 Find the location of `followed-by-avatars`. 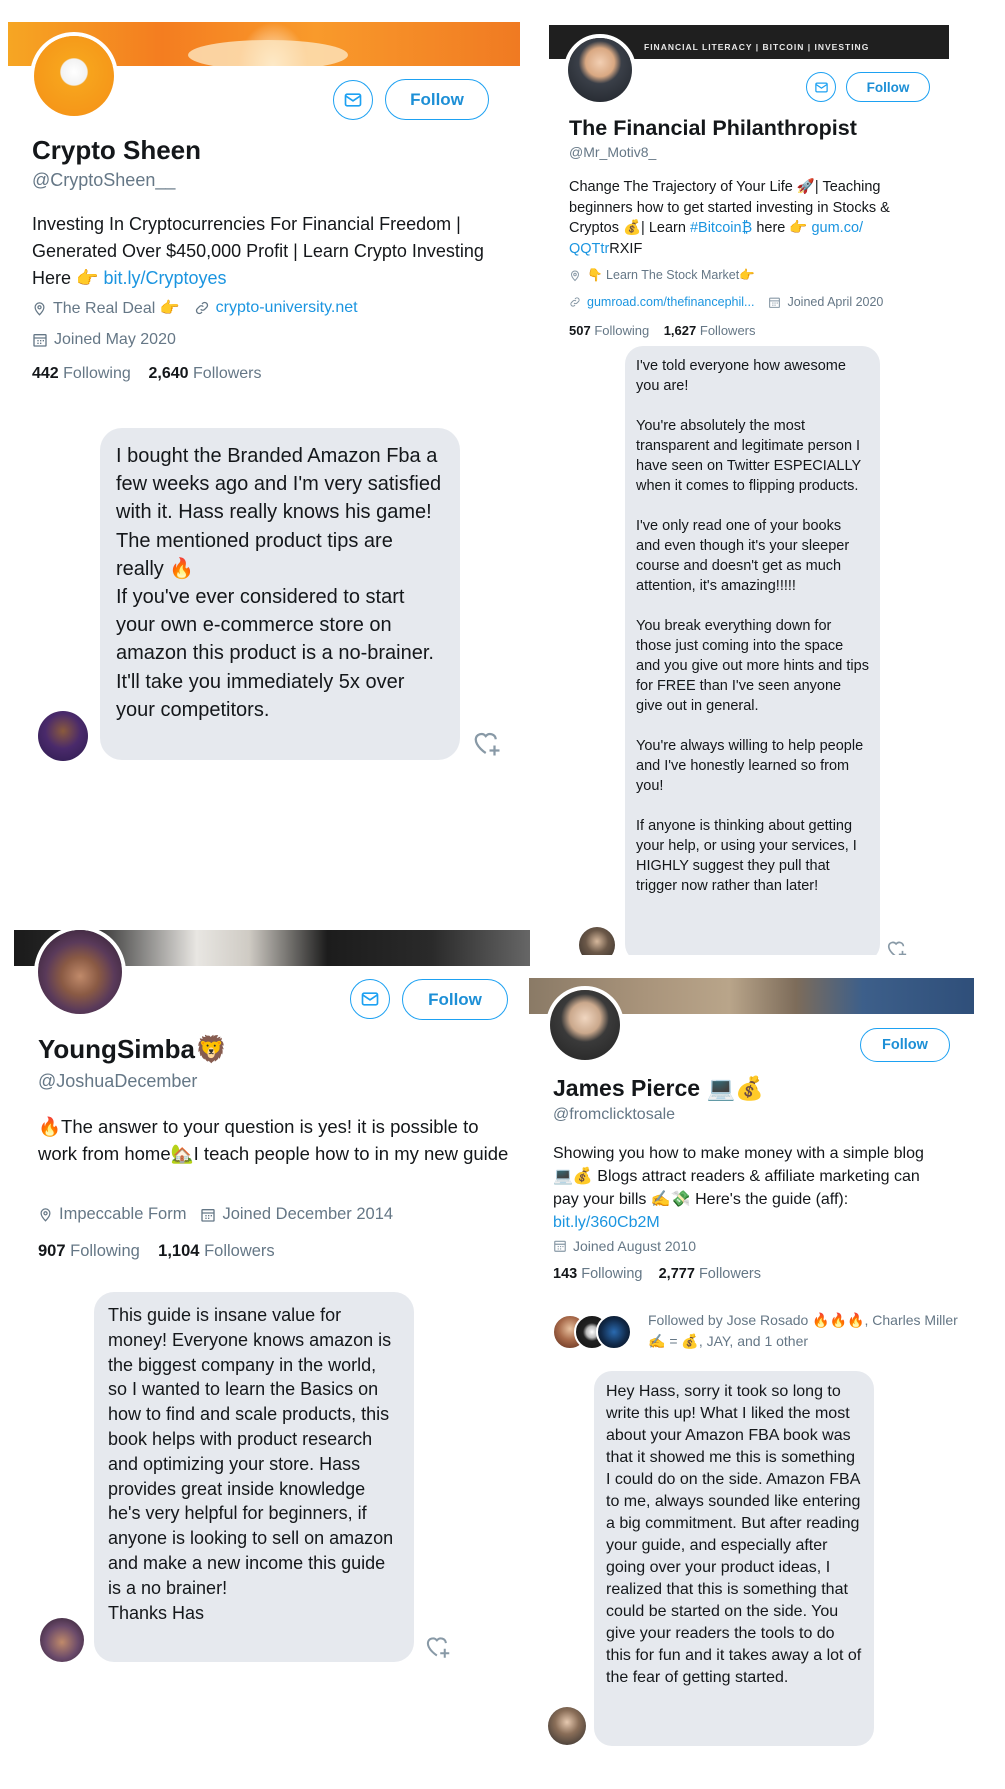

followed-by-avatars is located at coordinates (592, 1332).